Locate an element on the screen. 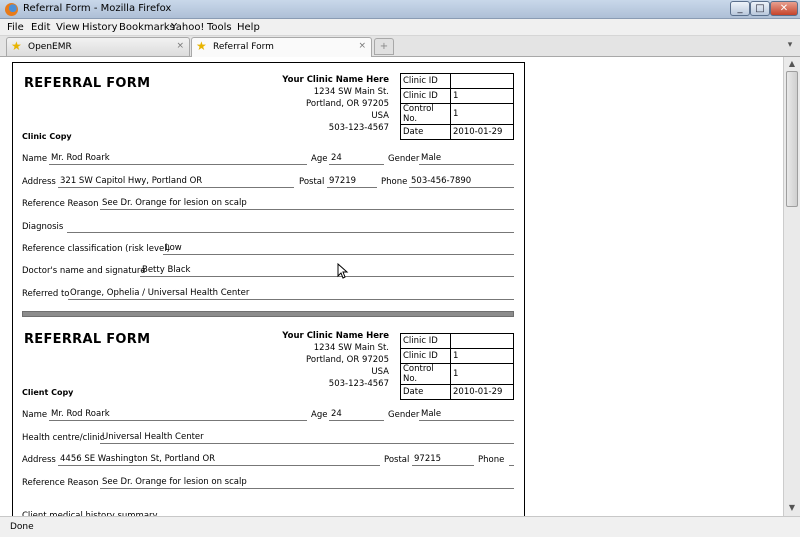  health-centre-value: Universal Health Center is located at coordinates (307, 438).